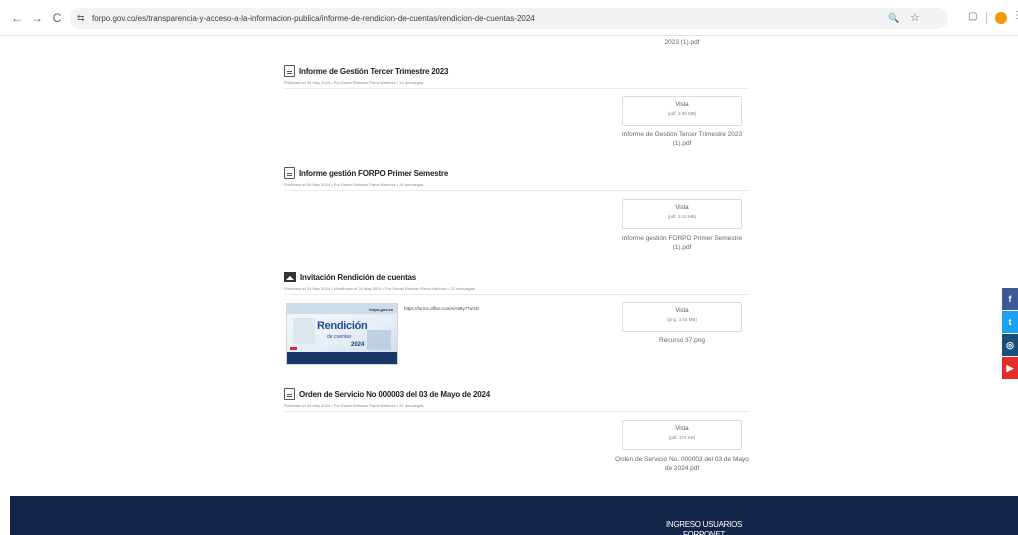 This screenshot has width=1018, height=535. What do you see at coordinates (441, 308) in the screenshot?
I see `form-link: https://forms.office.com/r/A88y7TuGD` at bounding box center [441, 308].